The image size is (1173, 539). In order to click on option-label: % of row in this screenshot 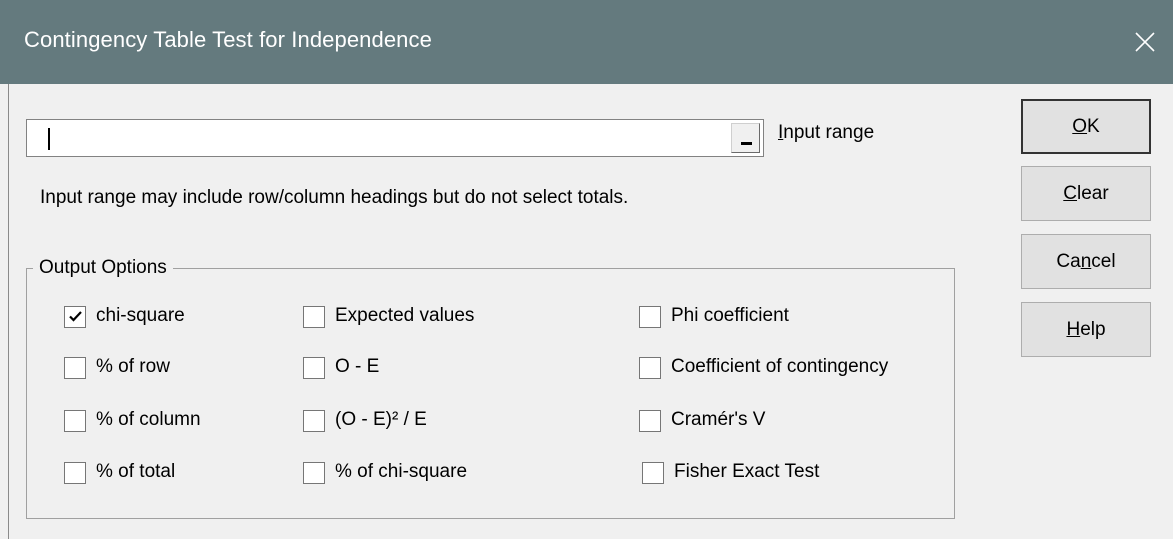, I will do `click(133, 366)`.